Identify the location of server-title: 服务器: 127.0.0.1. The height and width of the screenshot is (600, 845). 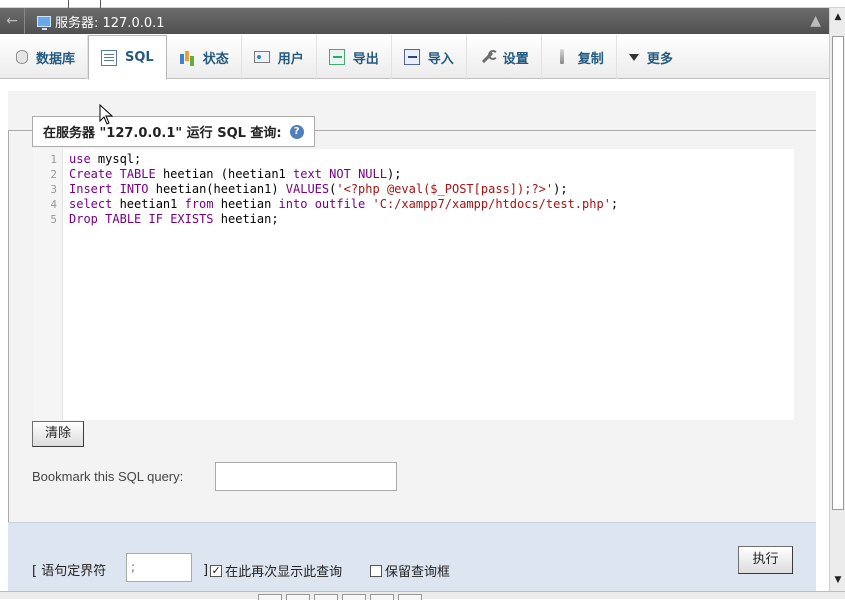
(110, 23).